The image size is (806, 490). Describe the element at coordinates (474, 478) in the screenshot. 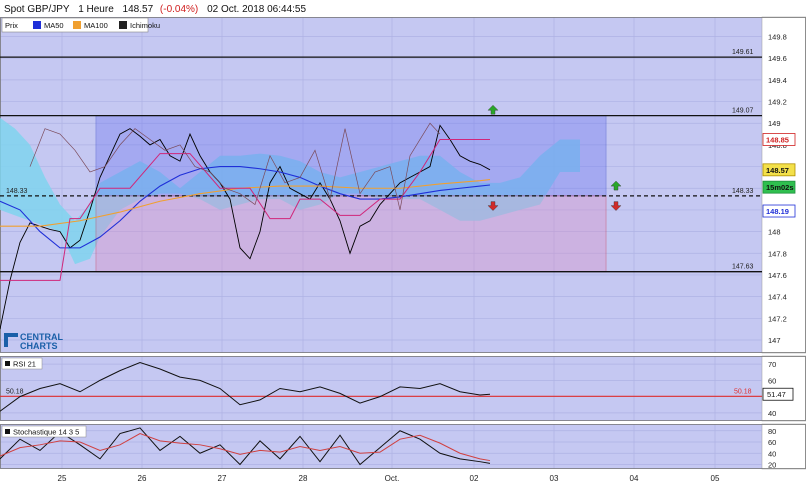

I see `x-tick-label: 02` at that location.